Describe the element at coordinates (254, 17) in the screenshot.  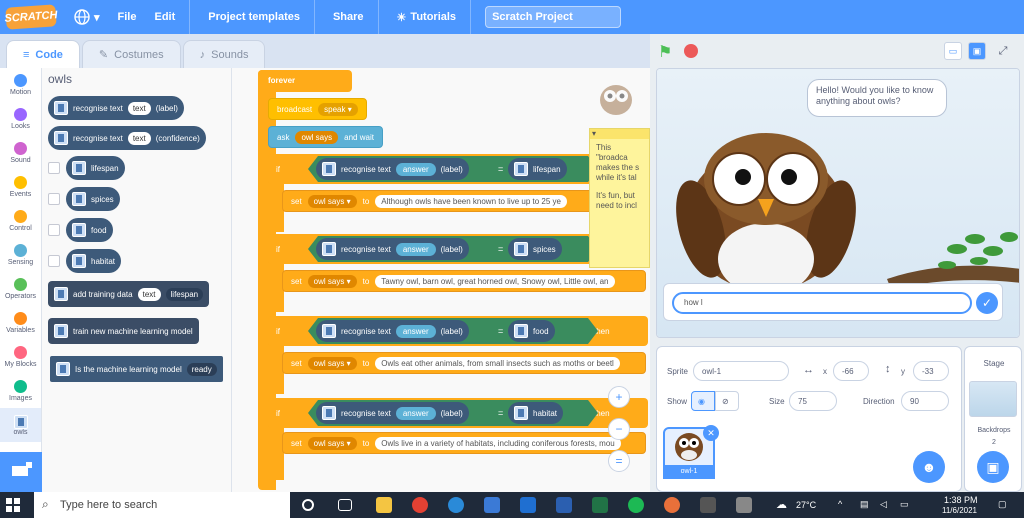
I see `menu-project-templates: Project templates` at that location.